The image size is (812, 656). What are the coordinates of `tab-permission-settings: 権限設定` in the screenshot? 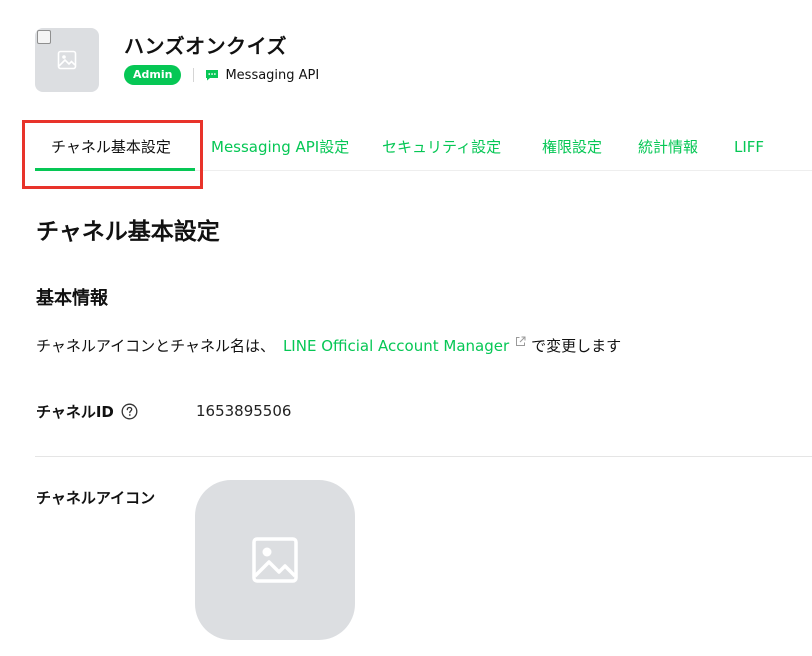 It's located at (572, 149).